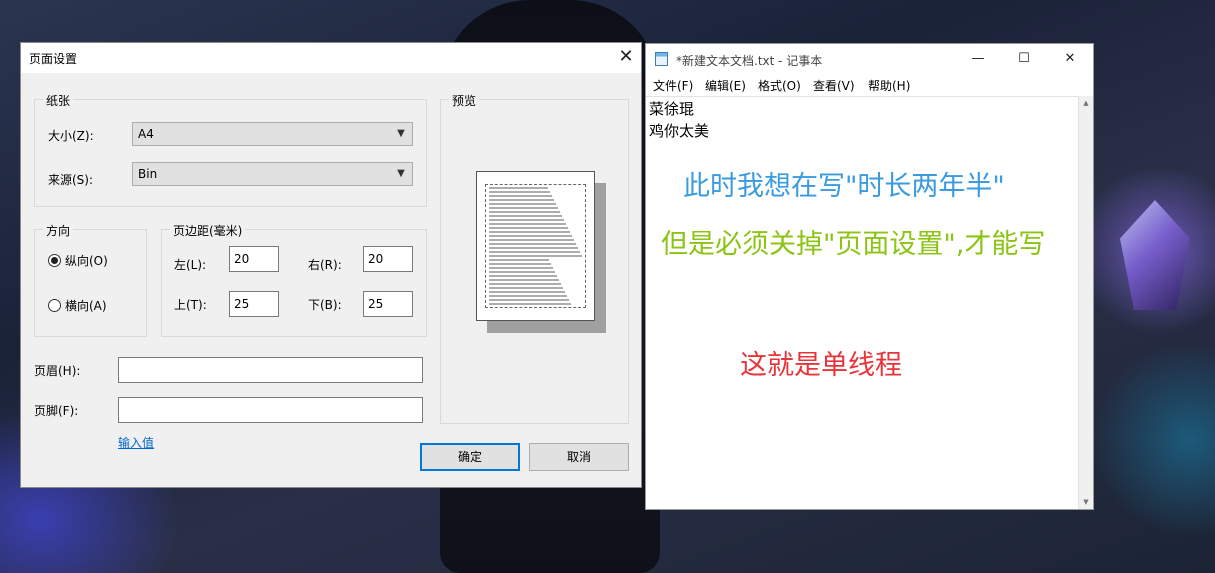  Describe the element at coordinates (672, 109) in the screenshot. I see `text-line: 菜徐琨` at that location.